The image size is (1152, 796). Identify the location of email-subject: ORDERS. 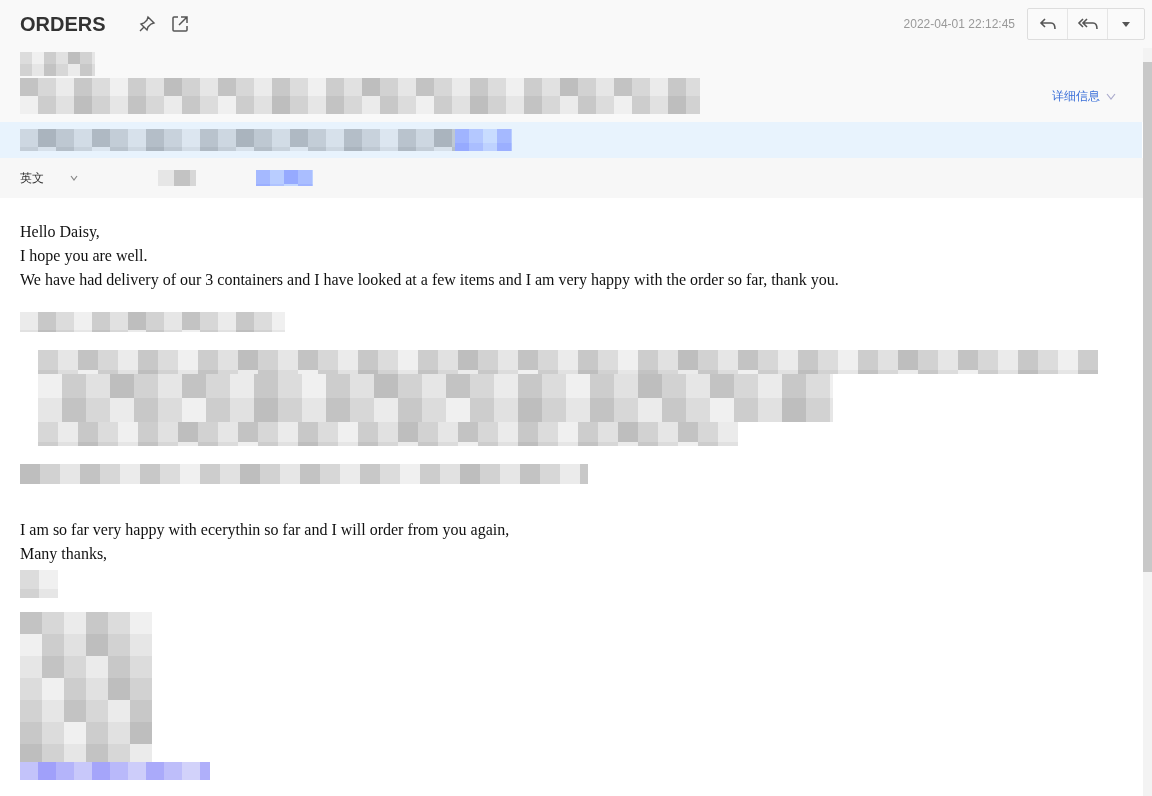
(63, 24).